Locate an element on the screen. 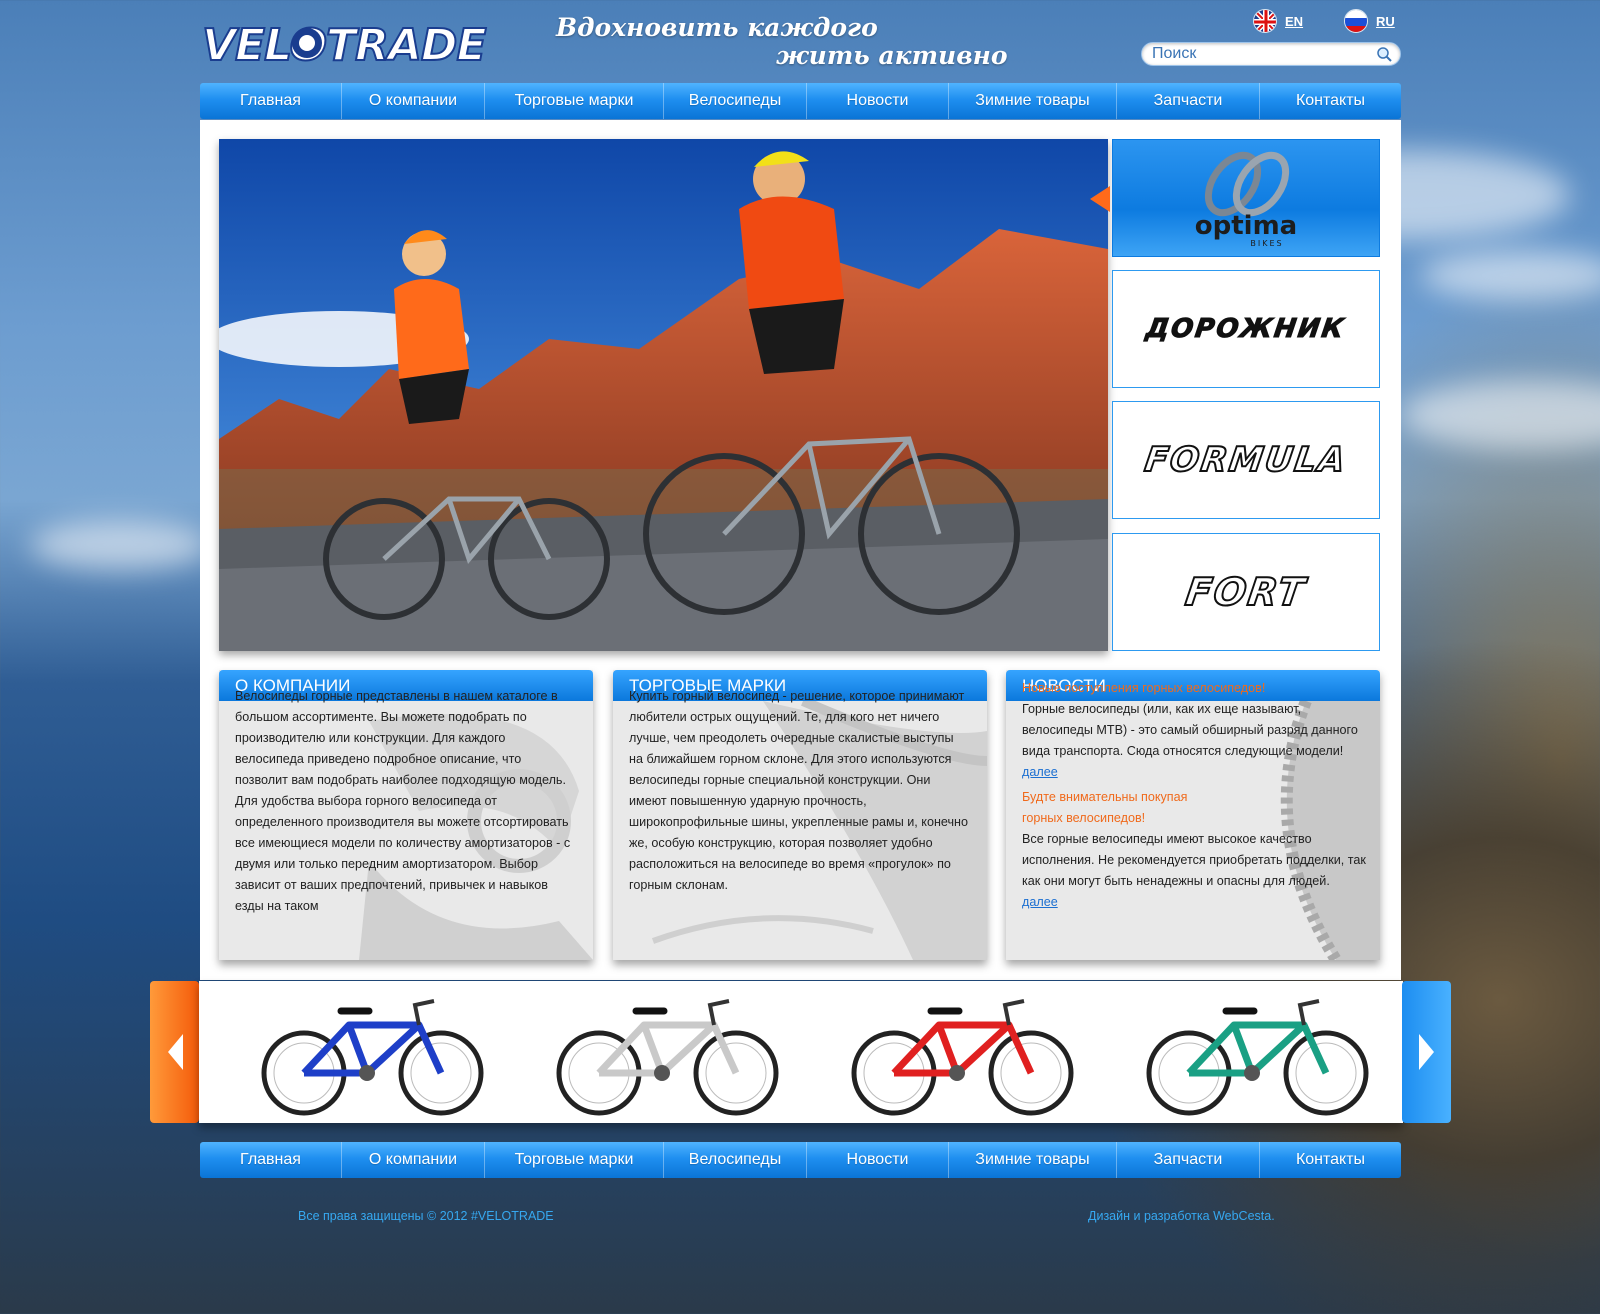 This screenshot has height=1314, width=1600. nav-about: О компании is located at coordinates (413, 101).